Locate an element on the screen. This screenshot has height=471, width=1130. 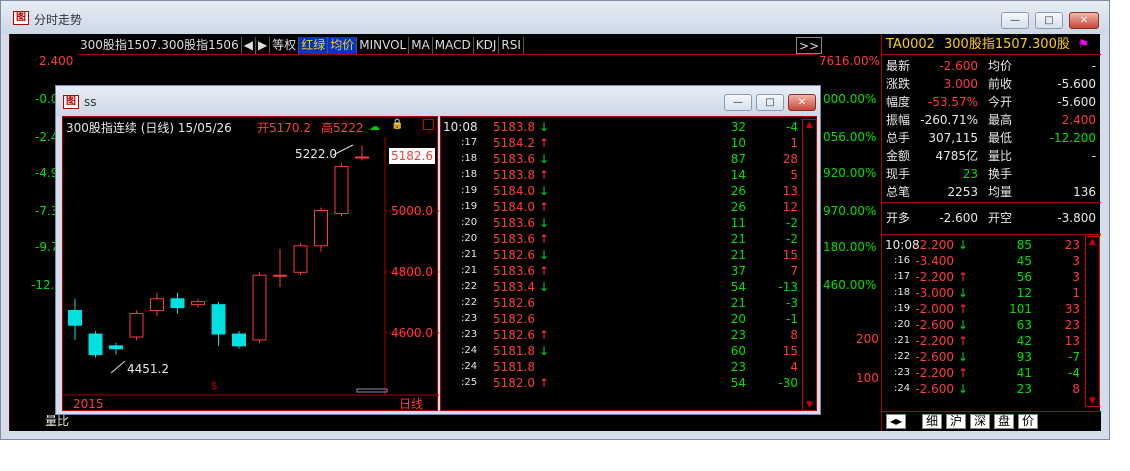
quote-label: 今开 is located at coordinates (1000, 102).